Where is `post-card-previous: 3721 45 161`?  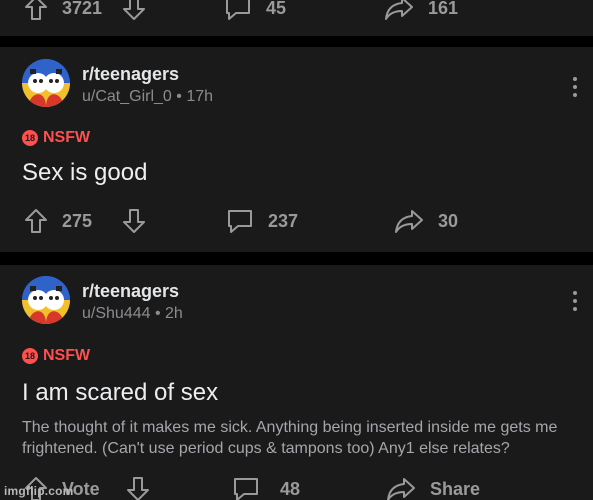 post-card-previous: 3721 45 161 is located at coordinates (296, 18).